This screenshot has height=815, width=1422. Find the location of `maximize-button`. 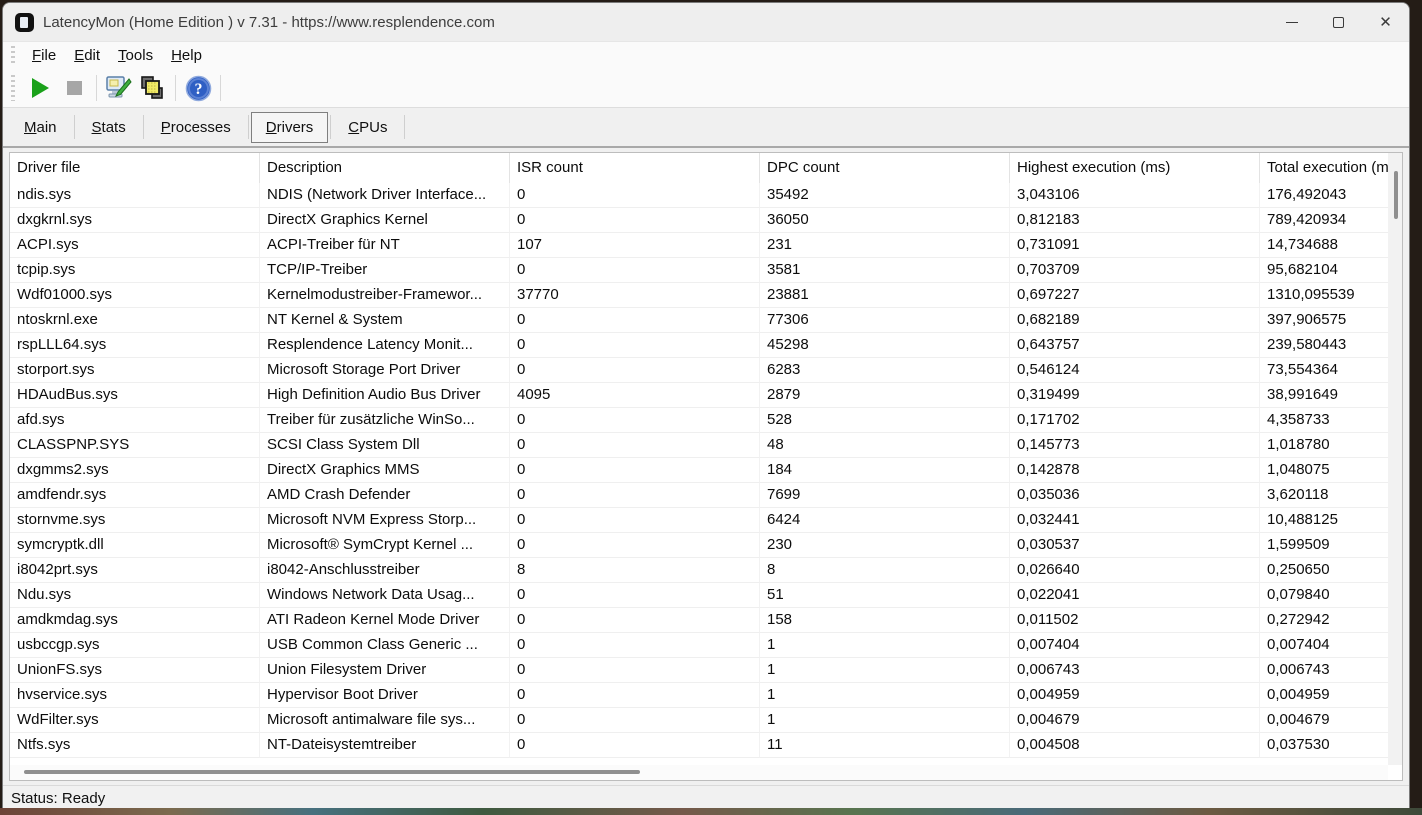

maximize-button is located at coordinates (1338, 22).